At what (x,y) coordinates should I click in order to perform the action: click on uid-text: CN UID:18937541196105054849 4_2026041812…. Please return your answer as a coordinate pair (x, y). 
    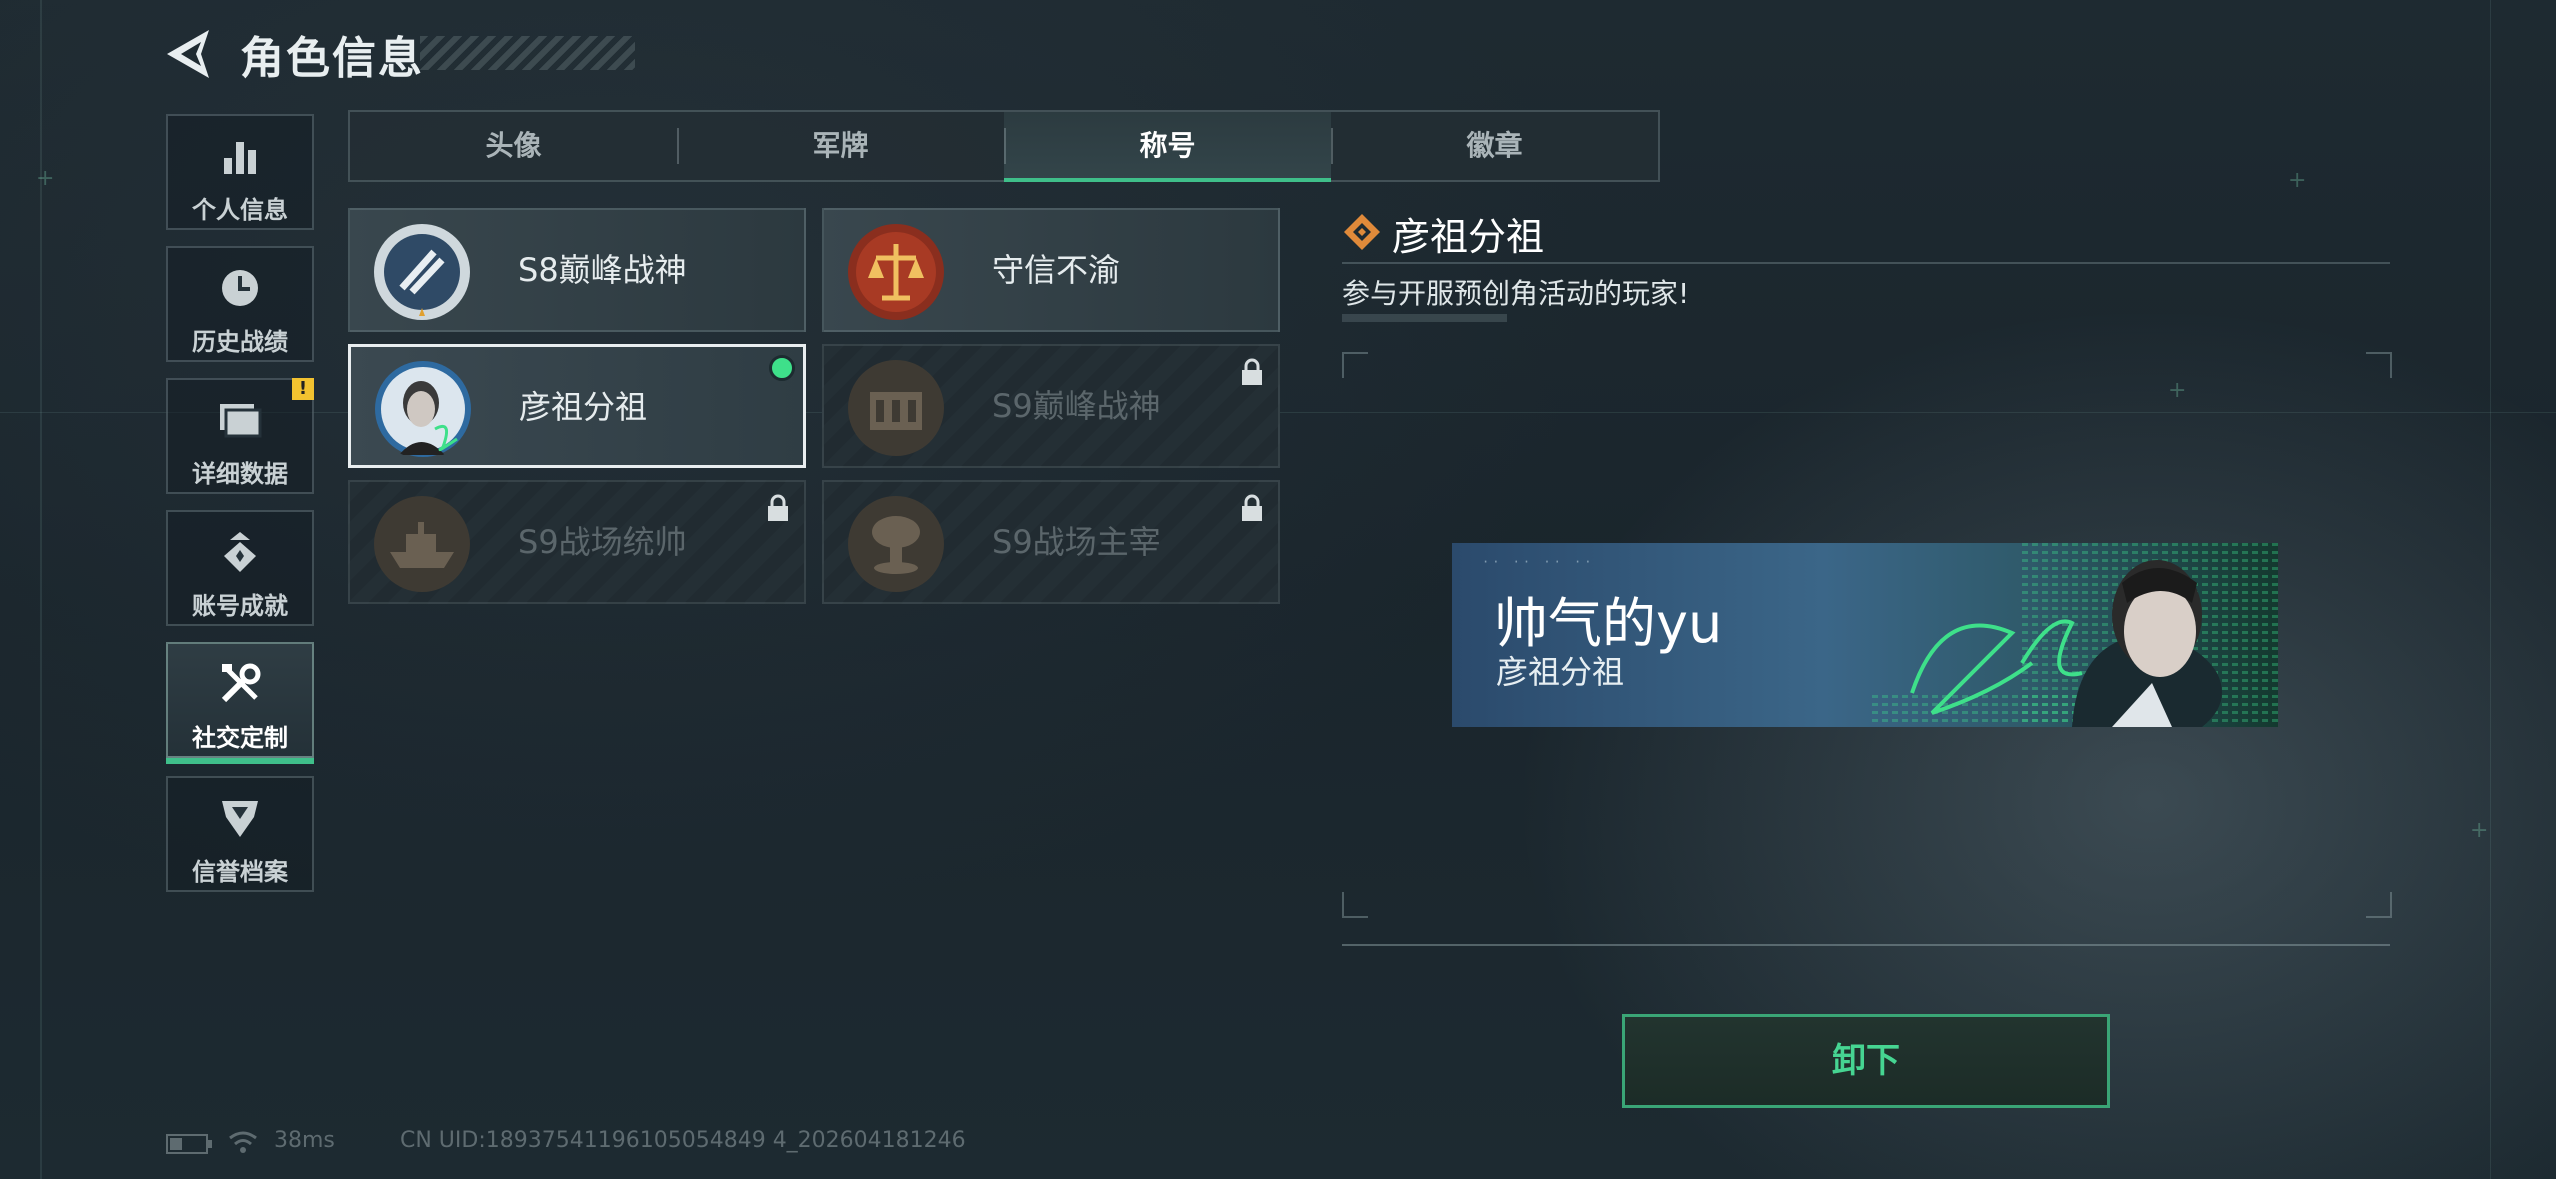
    Looking at the image, I should click on (683, 1140).